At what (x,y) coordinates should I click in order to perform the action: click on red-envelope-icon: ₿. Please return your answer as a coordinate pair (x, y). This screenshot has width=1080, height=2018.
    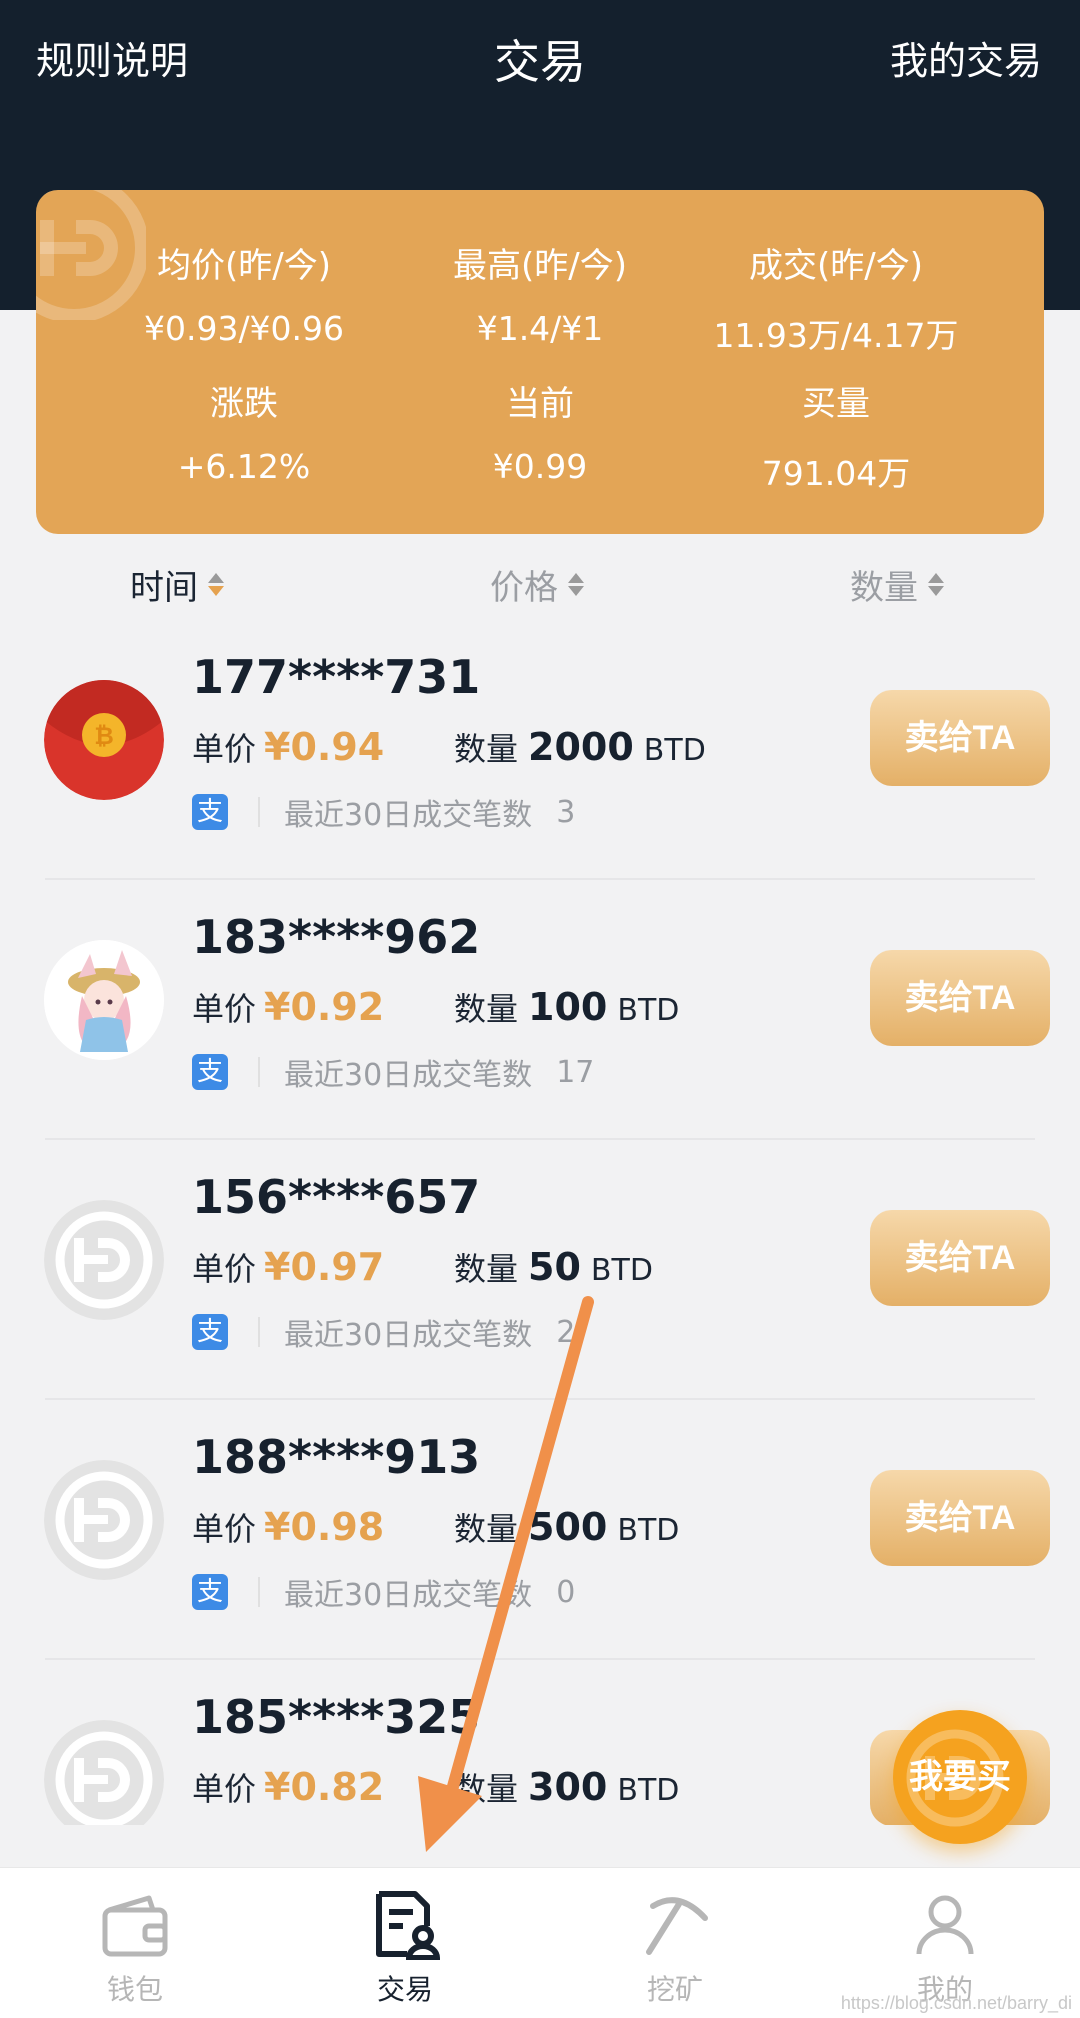
    Looking at the image, I should click on (104, 740).